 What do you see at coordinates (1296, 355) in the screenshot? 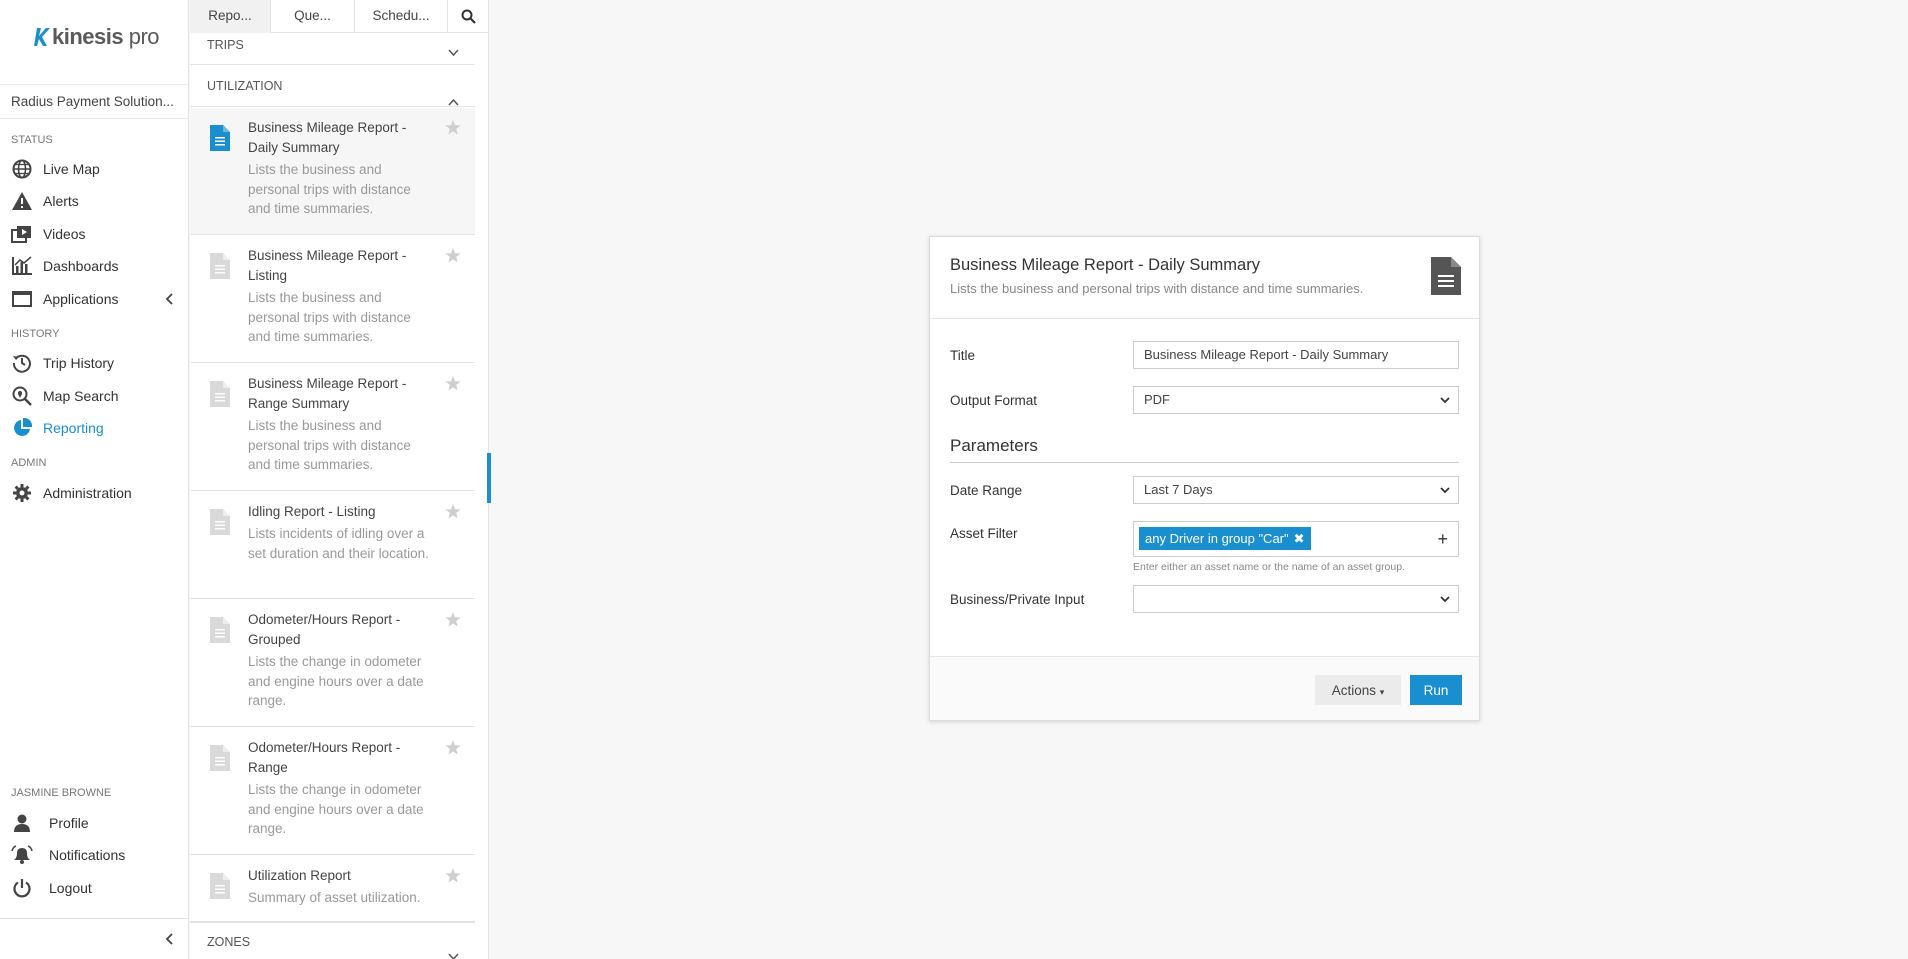
I see `title-input: Business Mileage Report - Daily Summary` at bounding box center [1296, 355].